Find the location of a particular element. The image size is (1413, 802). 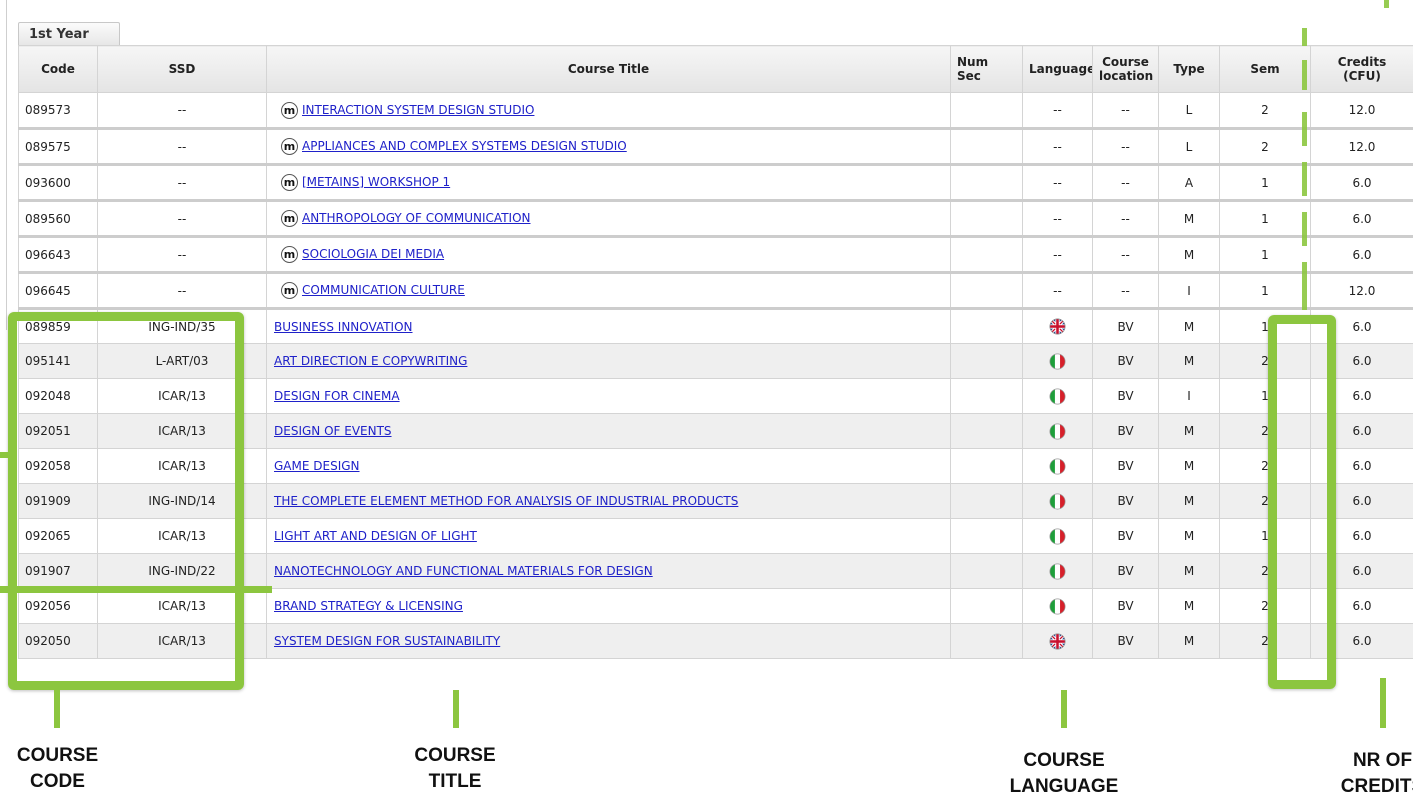

course-title-cell: SYSTEM DESIGN FOR SUSTAINABILITY is located at coordinates (608, 641).